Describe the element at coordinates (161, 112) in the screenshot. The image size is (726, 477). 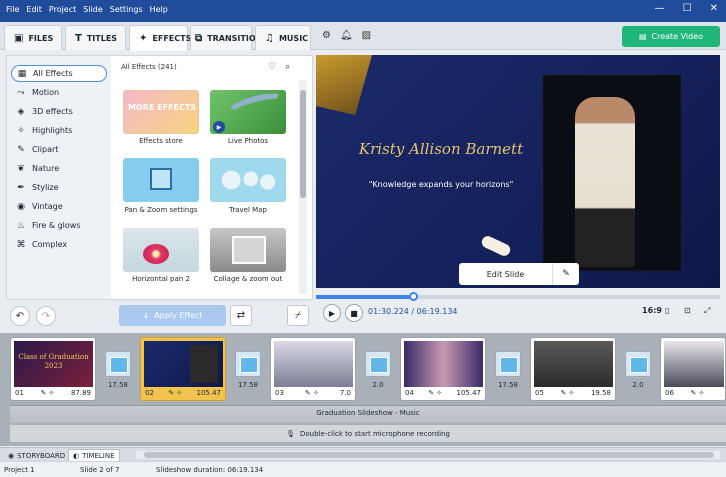
I see `effect-card-store: MORE EFFECTS` at that location.